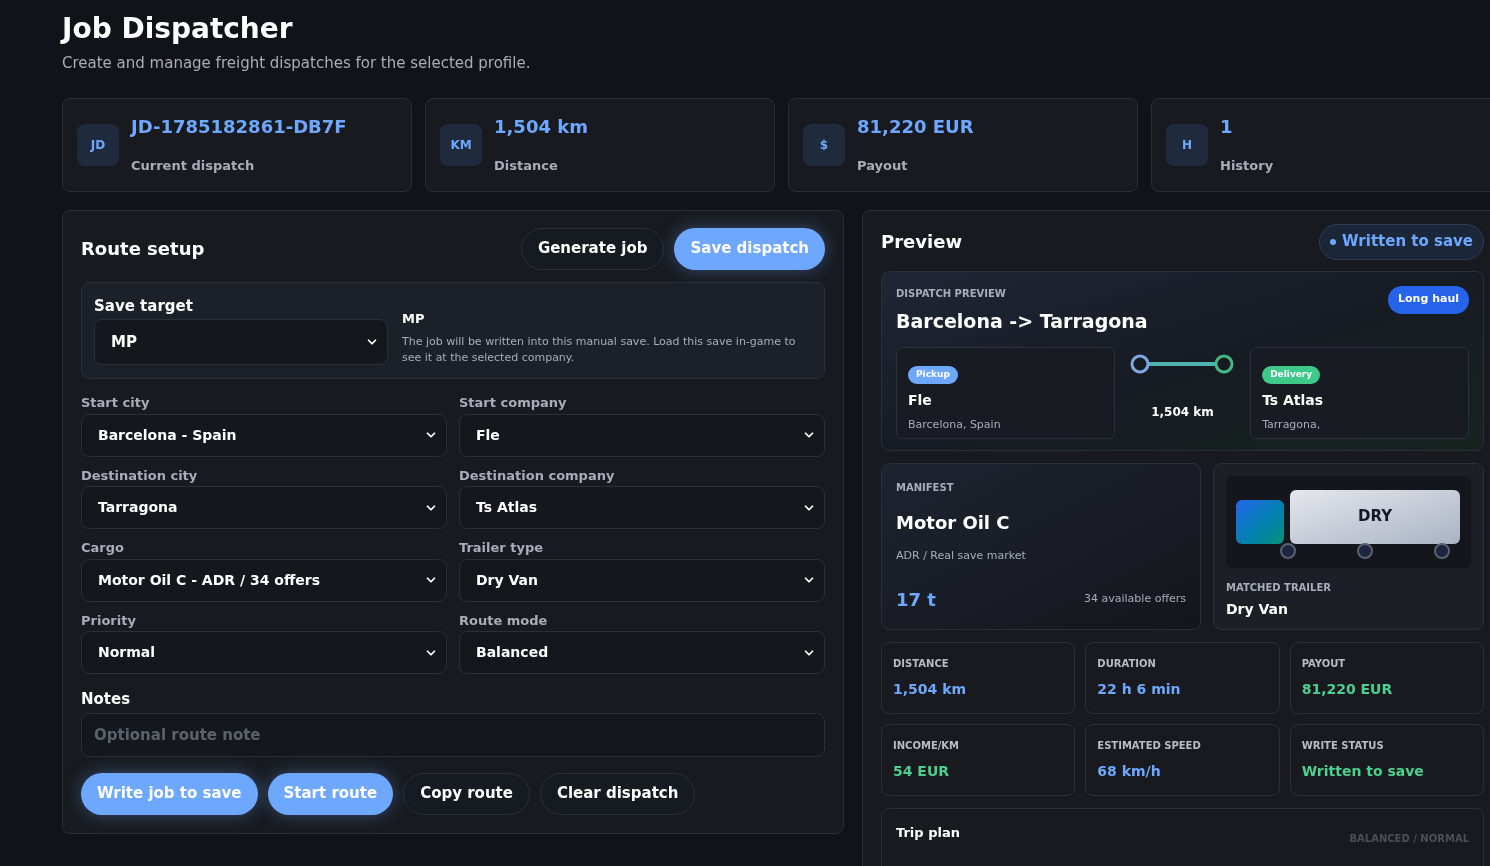 Image resolution: width=1490 pixels, height=866 pixels. Describe the element at coordinates (951, 293) in the screenshot. I see `eyebrow-text: DISPATCH PREVIEW` at that location.